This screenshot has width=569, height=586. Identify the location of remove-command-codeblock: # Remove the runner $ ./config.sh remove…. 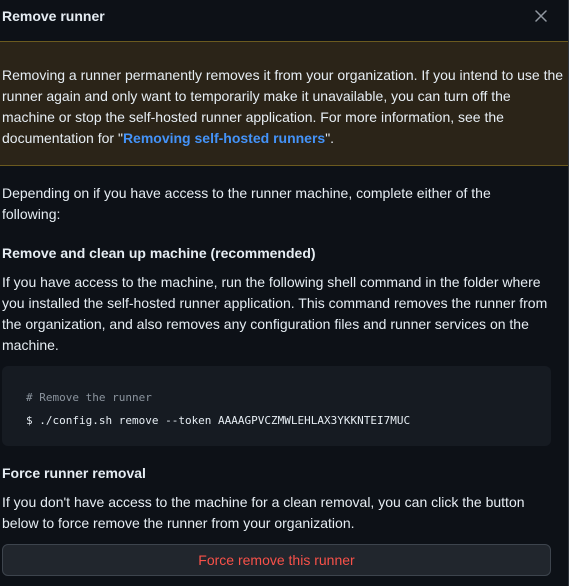
(276, 406).